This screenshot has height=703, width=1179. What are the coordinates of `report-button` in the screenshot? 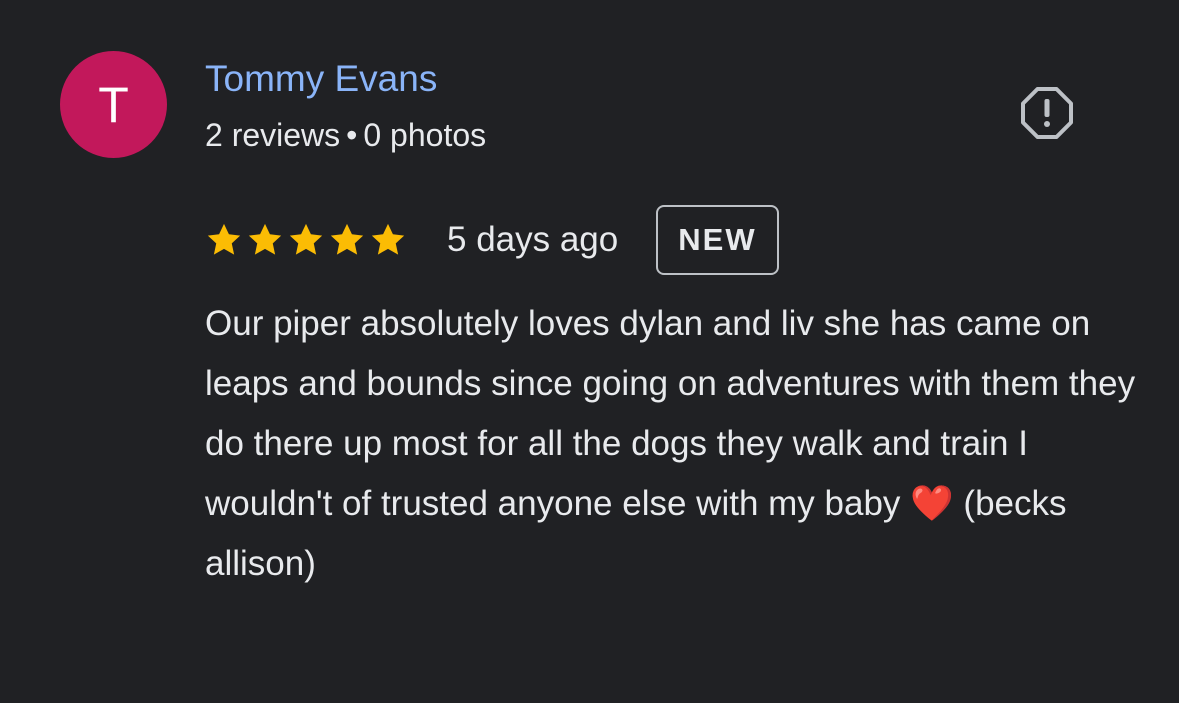 It's located at (1047, 113).